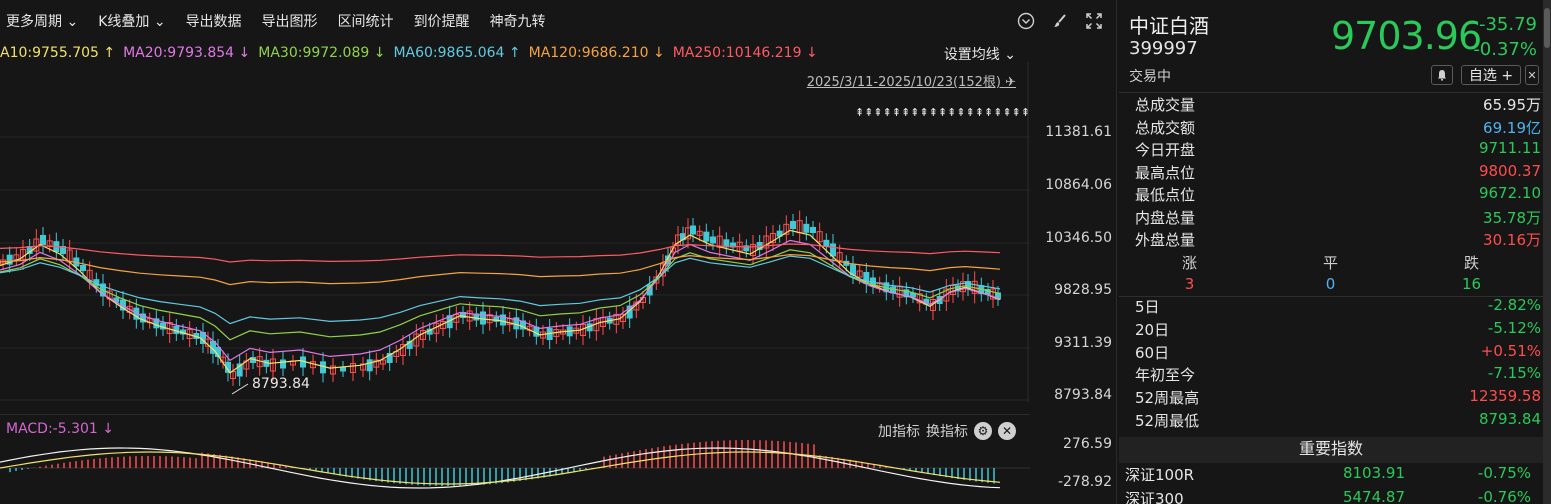 The image size is (1551, 504). What do you see at coordinates (322, 53) in the screenshot?
I see `ma-legend-item: MA30:9972.089 ↓` at bounding box center [322, 53].